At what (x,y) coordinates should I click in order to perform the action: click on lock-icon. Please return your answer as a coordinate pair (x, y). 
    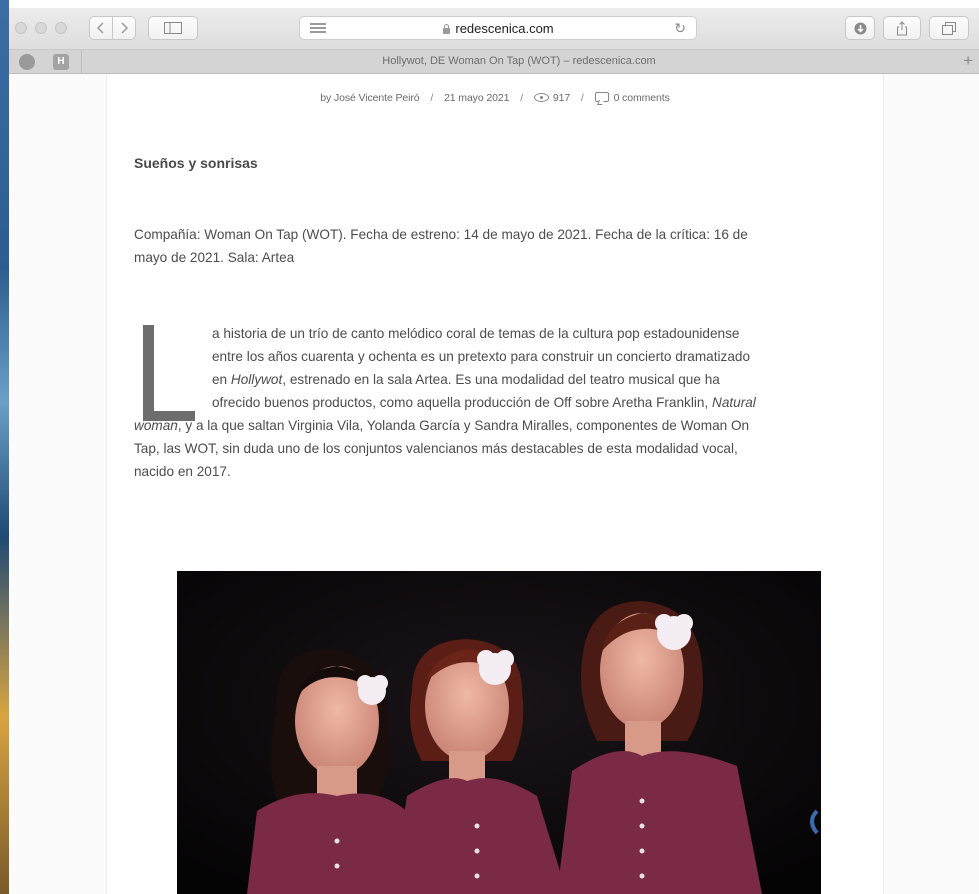
    Looking at the image, I should click on (446, 29).